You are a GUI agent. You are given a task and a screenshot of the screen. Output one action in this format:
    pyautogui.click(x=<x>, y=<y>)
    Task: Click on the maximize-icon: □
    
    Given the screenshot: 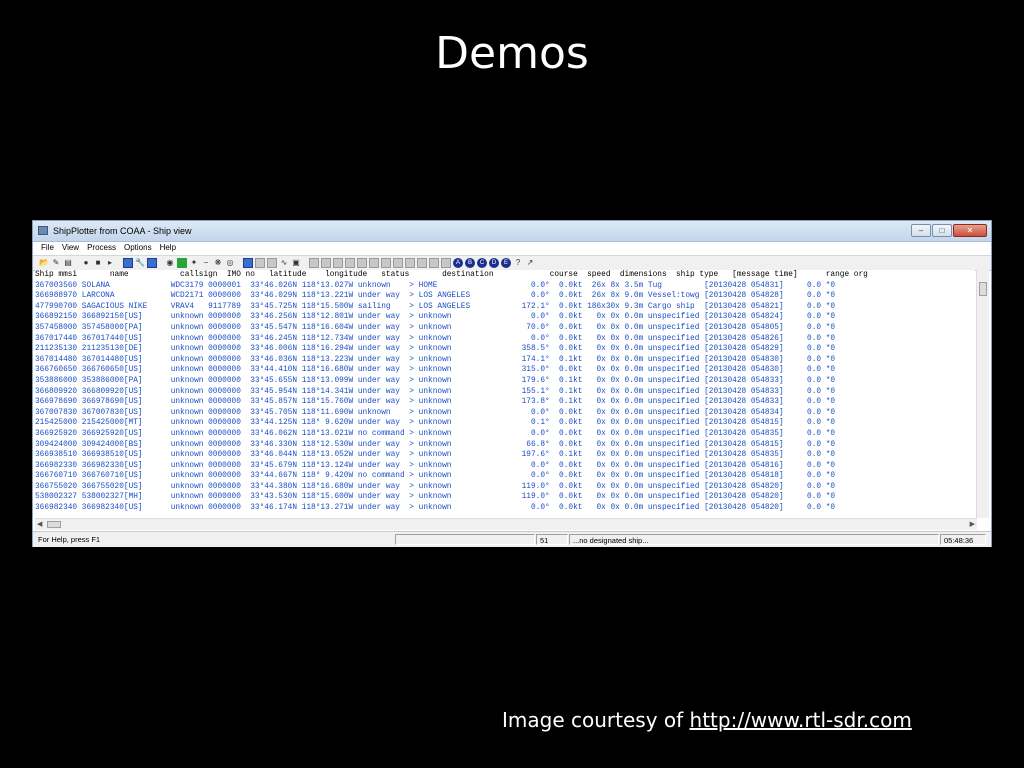 What is the action you would take?
    pyautogui.click(x=942, y=230)
    